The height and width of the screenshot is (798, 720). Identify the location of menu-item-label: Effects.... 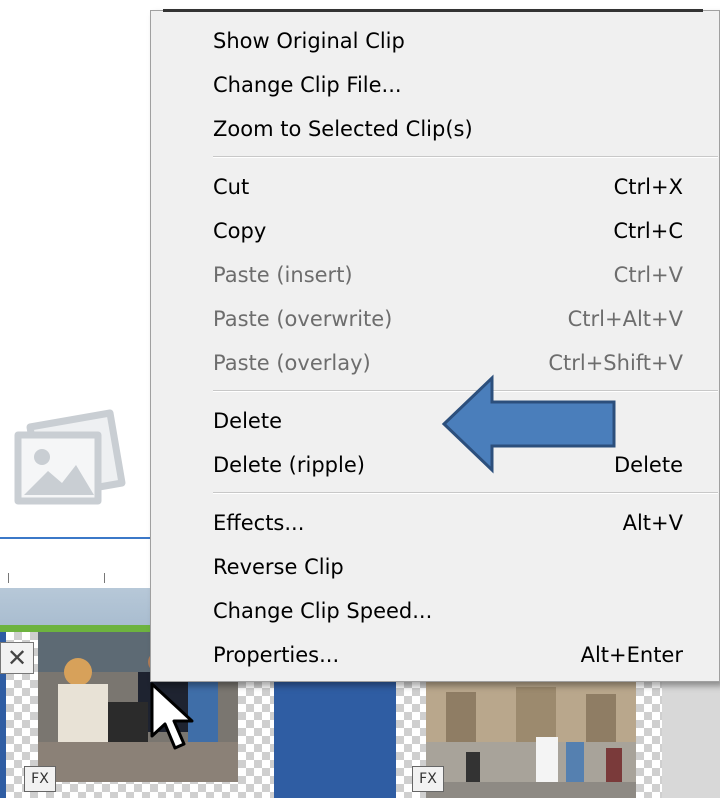
(259, 523).